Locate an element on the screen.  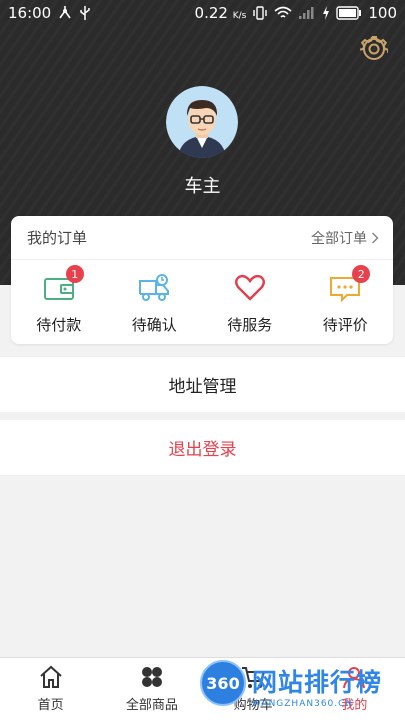
all-orders-link: 全部订单 is located at coordinates (345, 238).